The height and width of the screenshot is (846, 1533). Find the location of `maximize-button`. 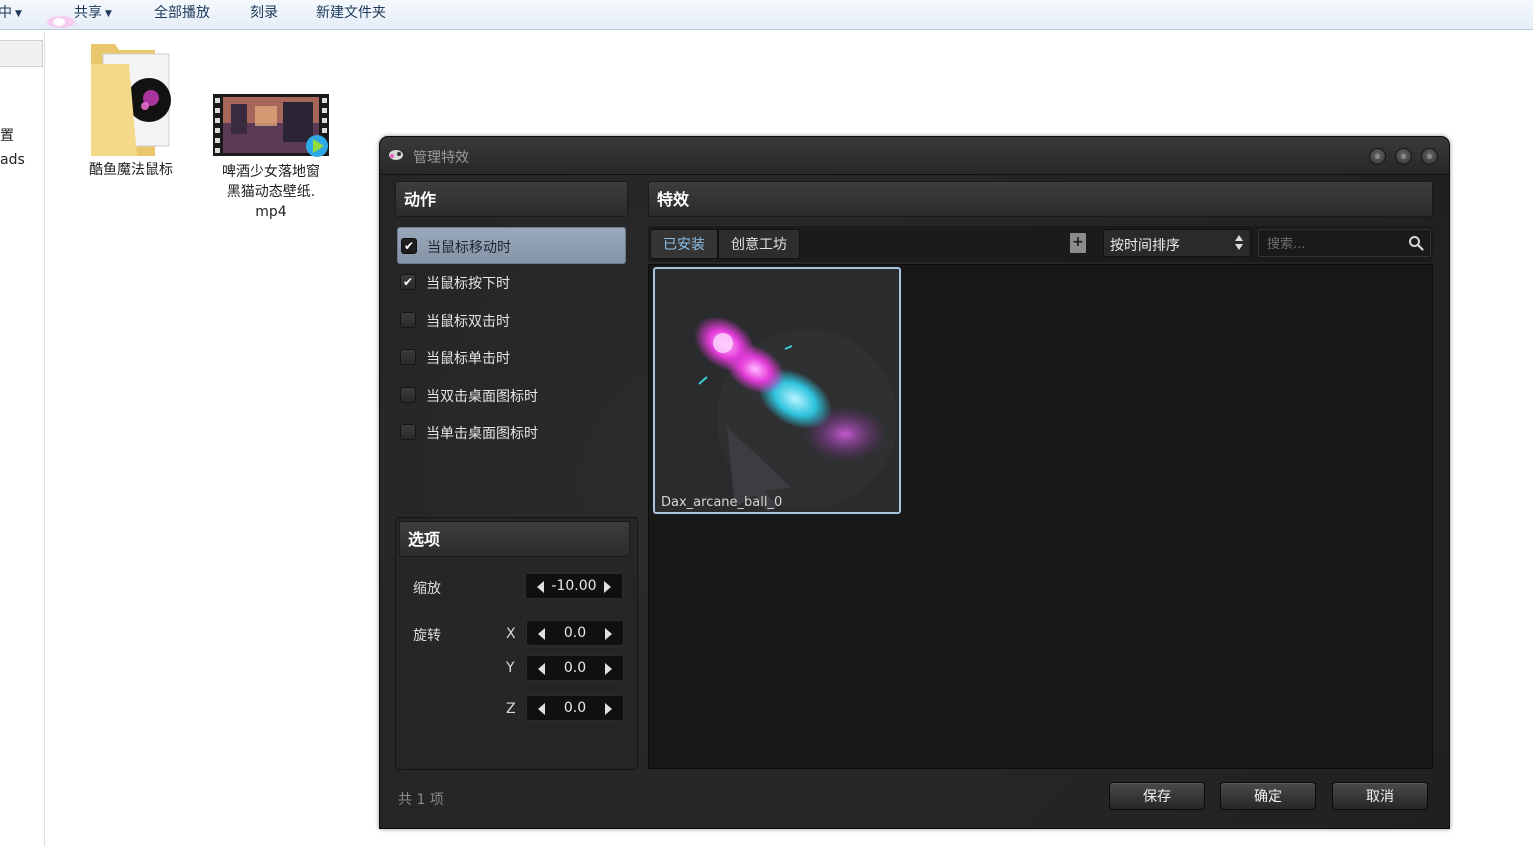

maximize-button is located at coordinates (1403, 156).